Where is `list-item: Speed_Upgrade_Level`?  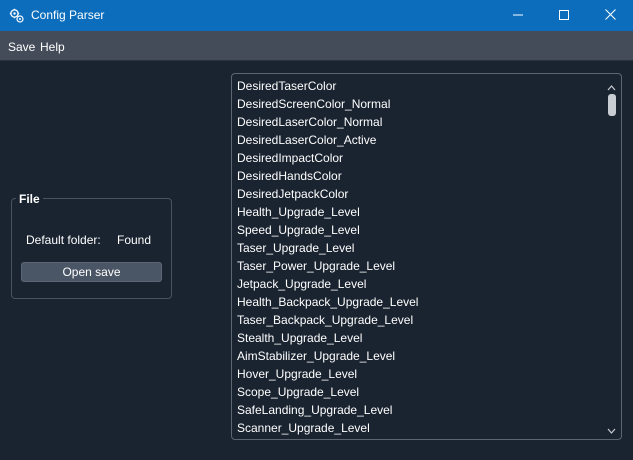
list-item: Speed_Upgrade_Level is located at coordinates (420, 230).